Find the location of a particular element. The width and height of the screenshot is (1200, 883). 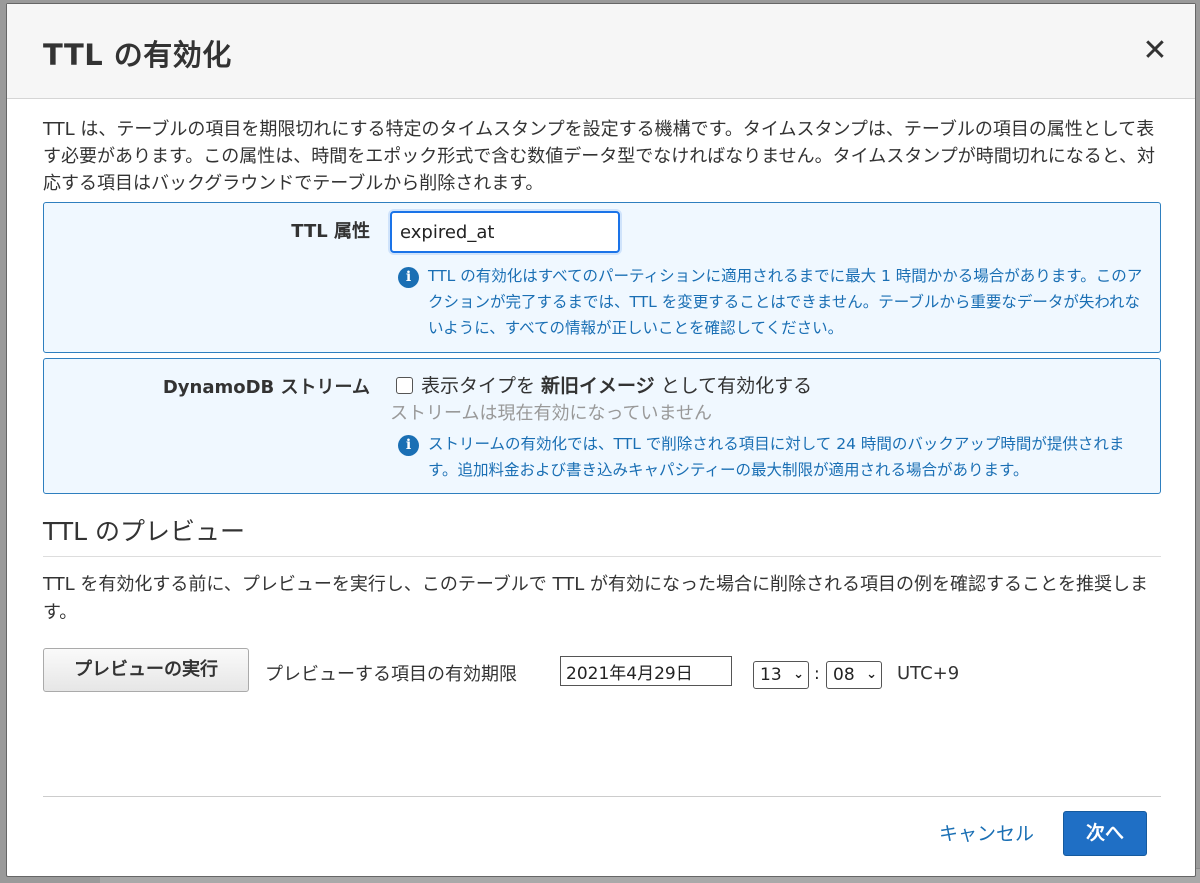

expiry-label: プレビューする項目の有効期限 is located at coordinates (391, 674).